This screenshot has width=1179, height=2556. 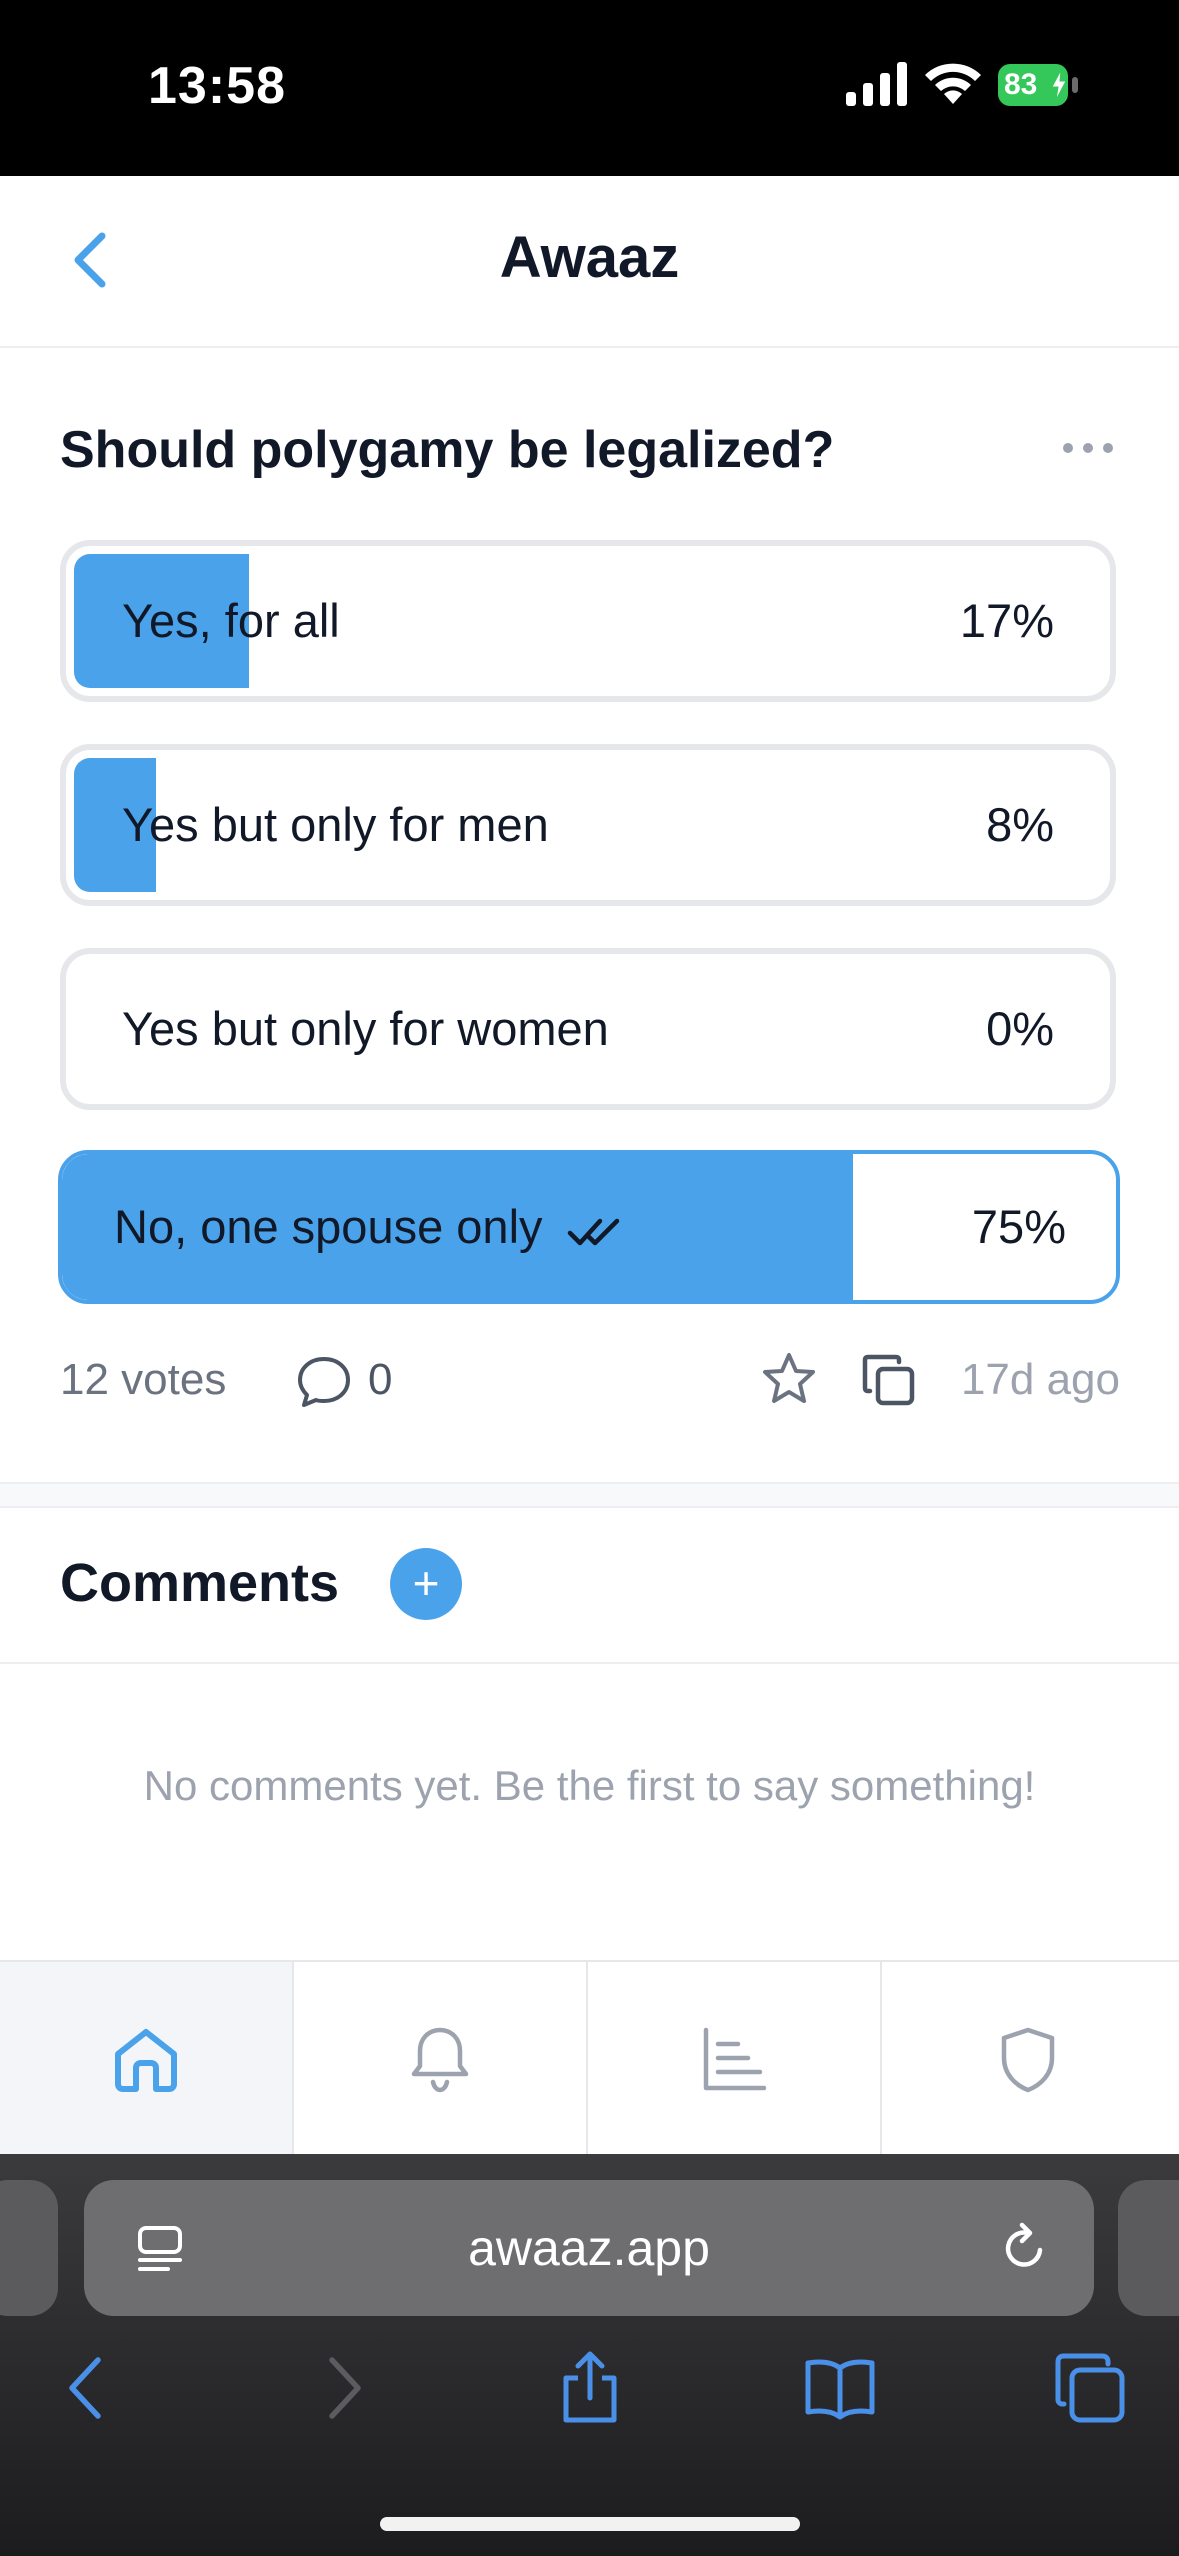 I want to click on home-indicator, so click(x=590, y=2524).